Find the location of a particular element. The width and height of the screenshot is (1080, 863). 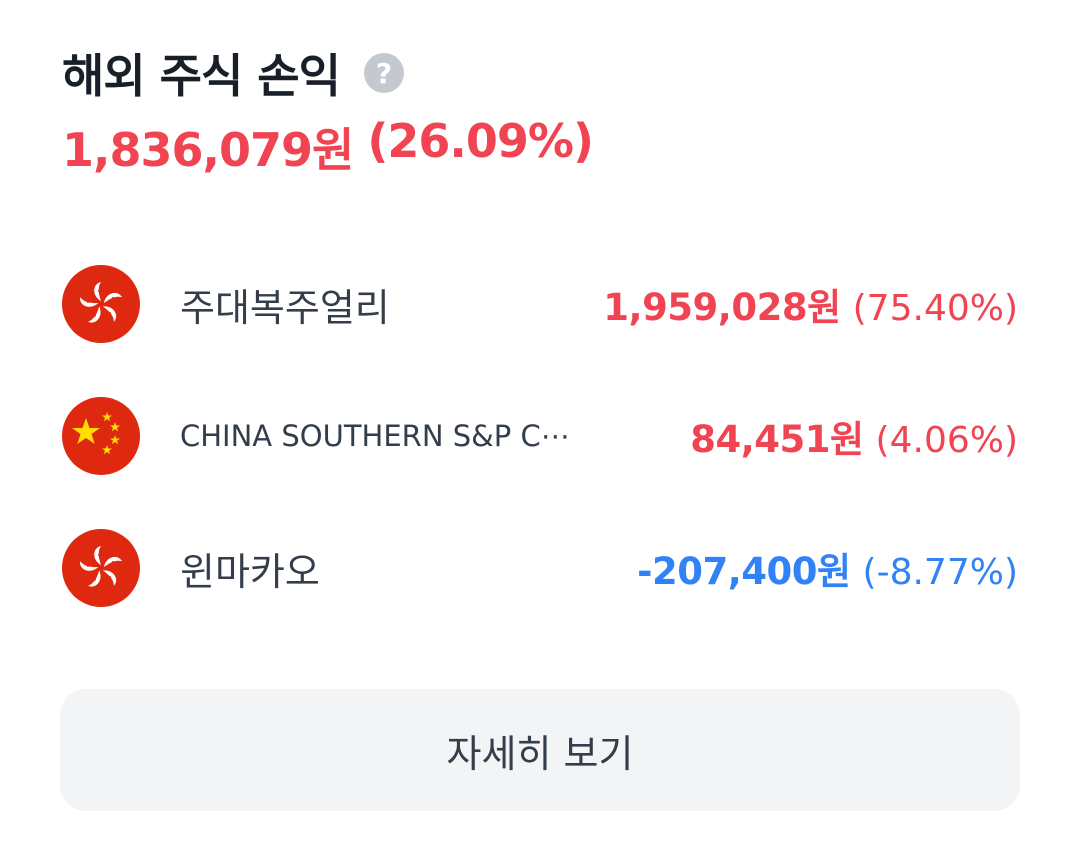

stock-profit: 84,451원 (4.06%) is located at coordinates (854, 436).